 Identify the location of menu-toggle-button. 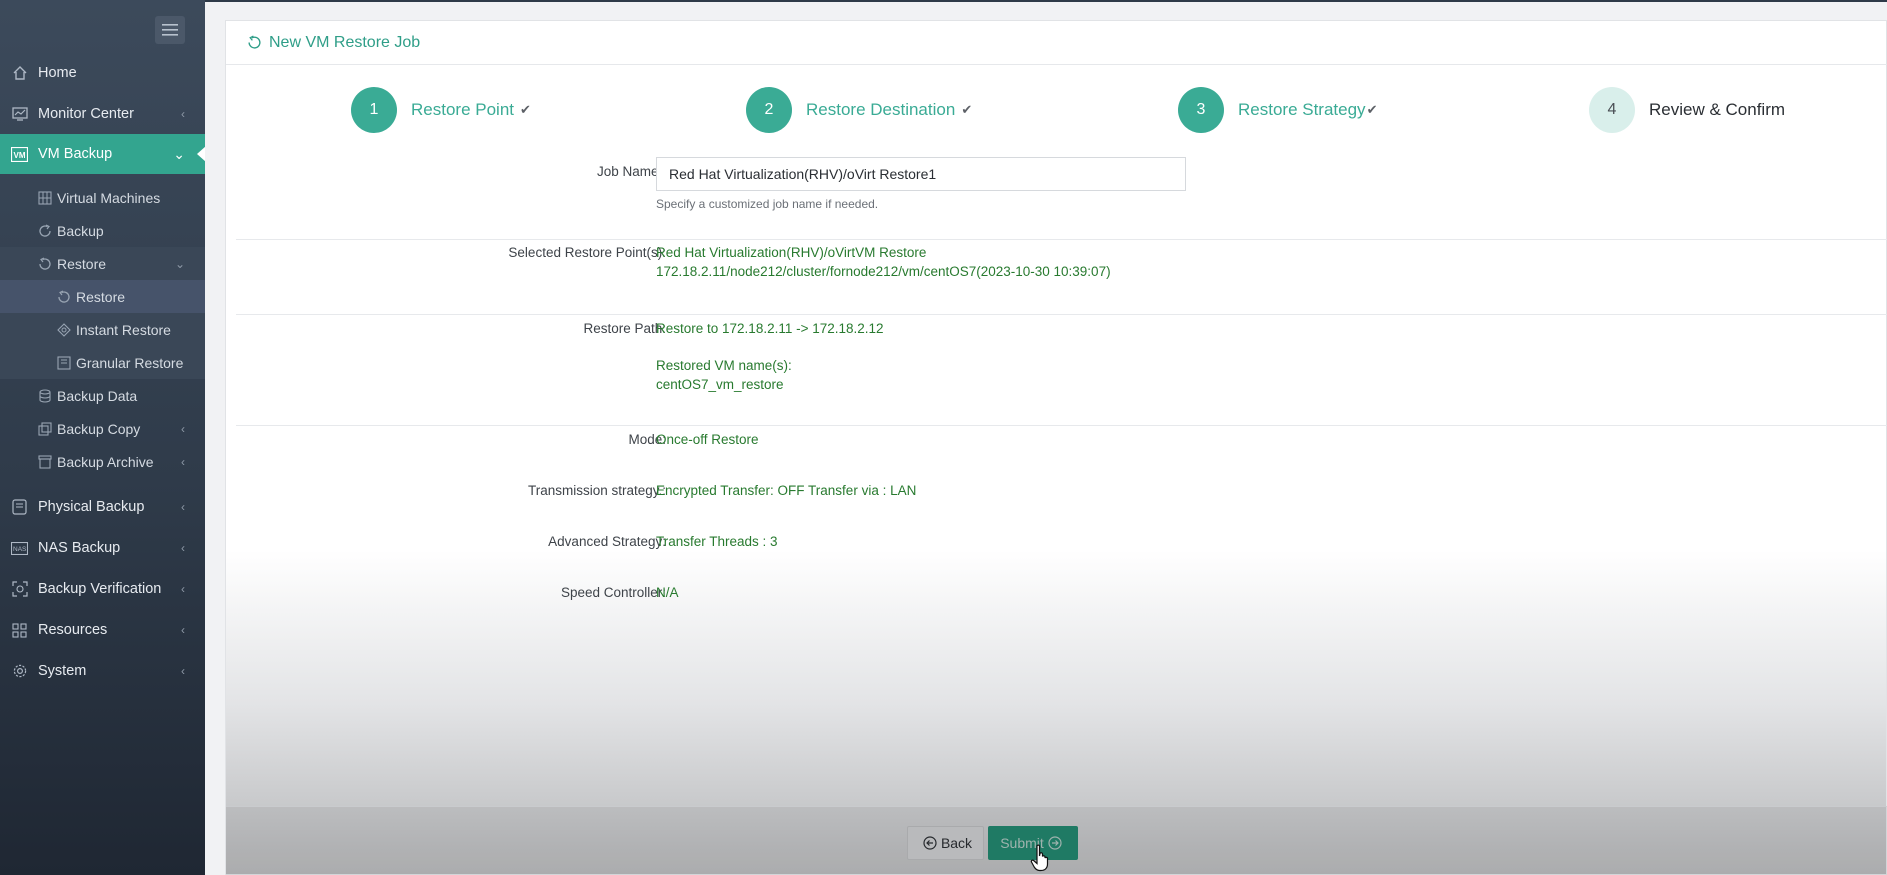
(170, 30).